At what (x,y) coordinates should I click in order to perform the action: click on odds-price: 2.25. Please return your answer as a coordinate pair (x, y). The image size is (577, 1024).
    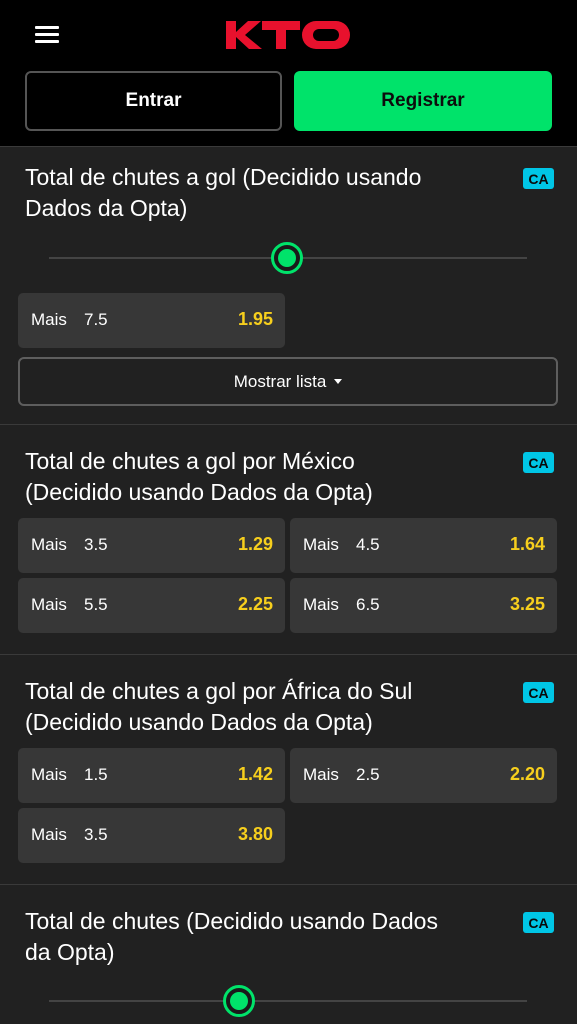
    Looking at the image, I should click on (255, 604).